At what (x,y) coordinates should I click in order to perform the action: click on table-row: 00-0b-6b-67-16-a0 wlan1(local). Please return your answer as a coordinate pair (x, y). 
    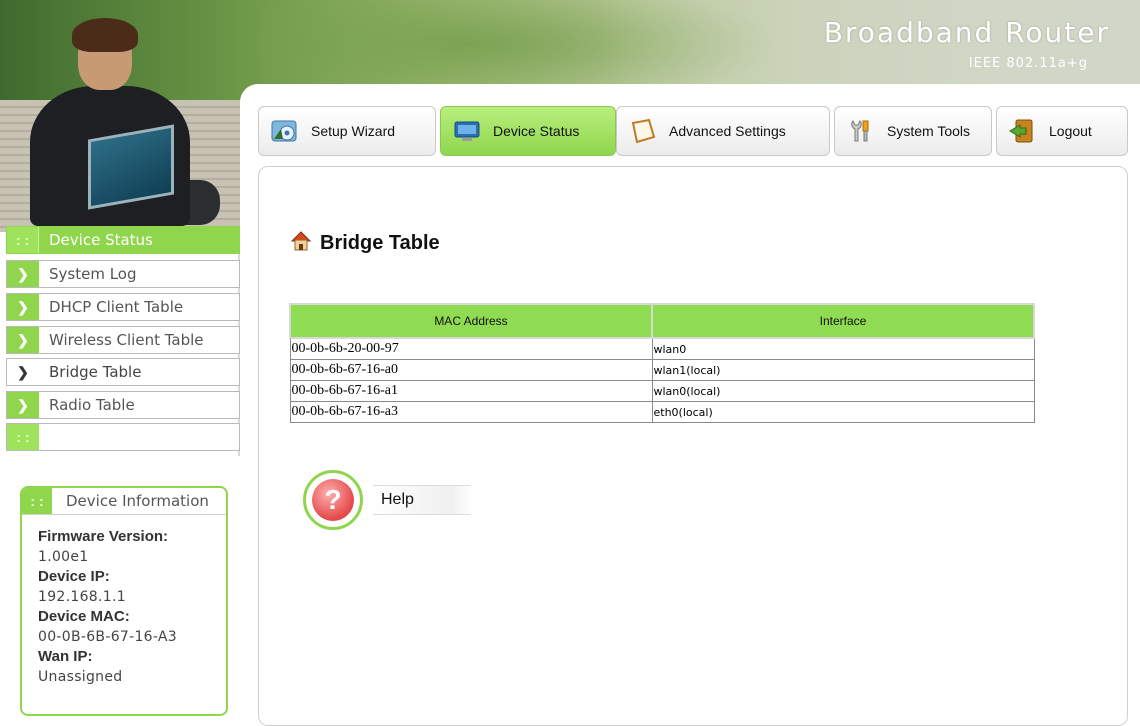
    Looking at the image, I should click on (662, 370).